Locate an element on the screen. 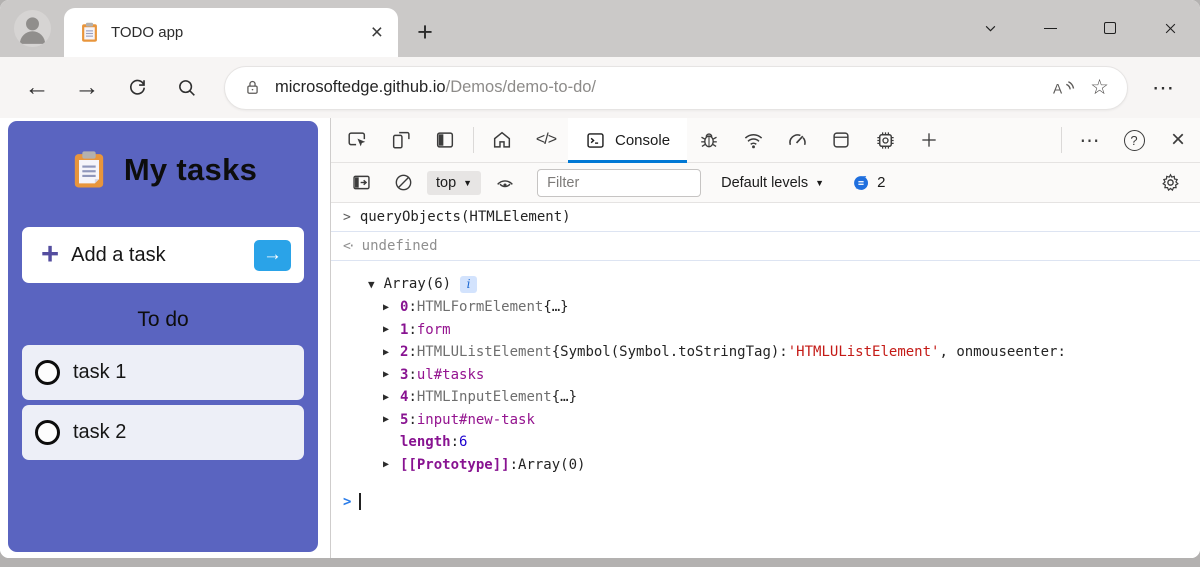 This screenshot has width=1200, height=567. device-toolbar-icon is located at coordinates (401, 140).